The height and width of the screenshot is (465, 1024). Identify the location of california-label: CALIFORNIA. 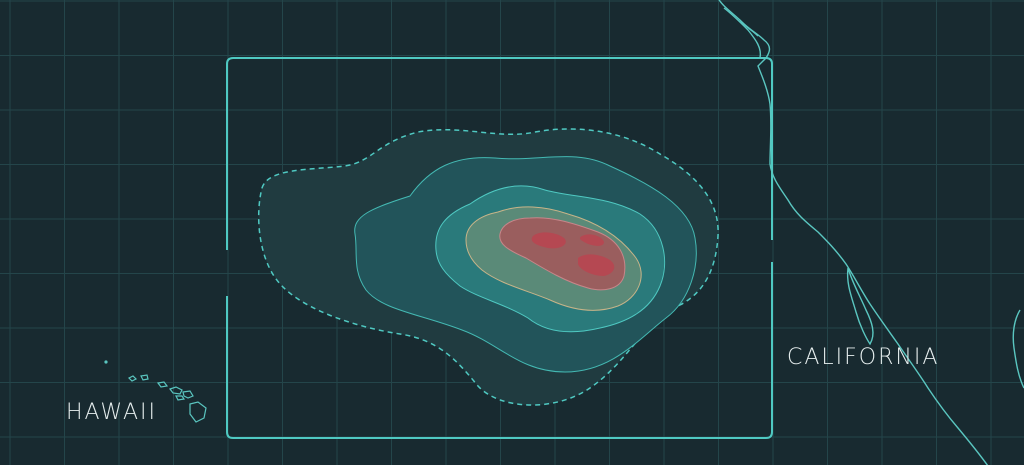
(863, 357).